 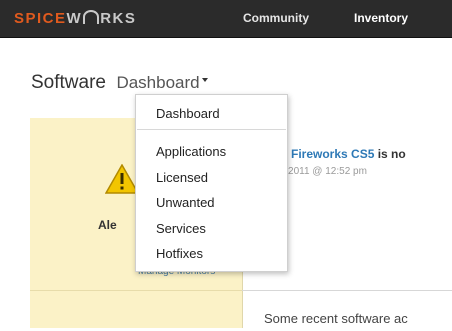 I want to click on nav-community: Community, so click(x=276, y=18).